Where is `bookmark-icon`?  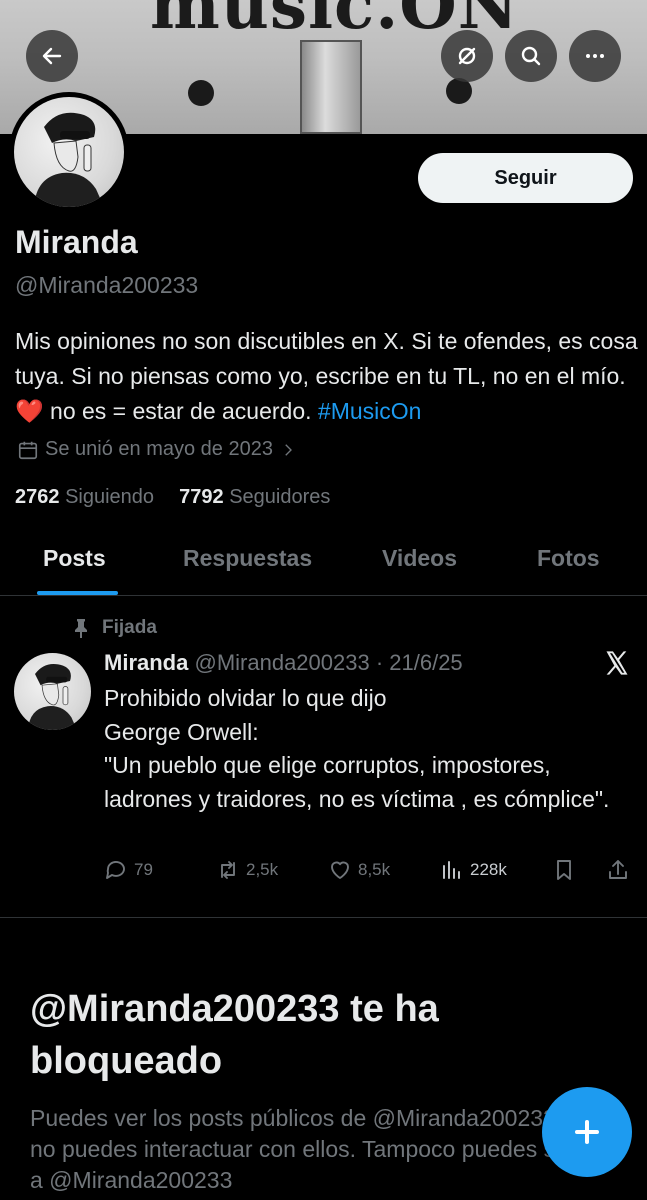 bookmark-icon is located at coordinates (564, 870).